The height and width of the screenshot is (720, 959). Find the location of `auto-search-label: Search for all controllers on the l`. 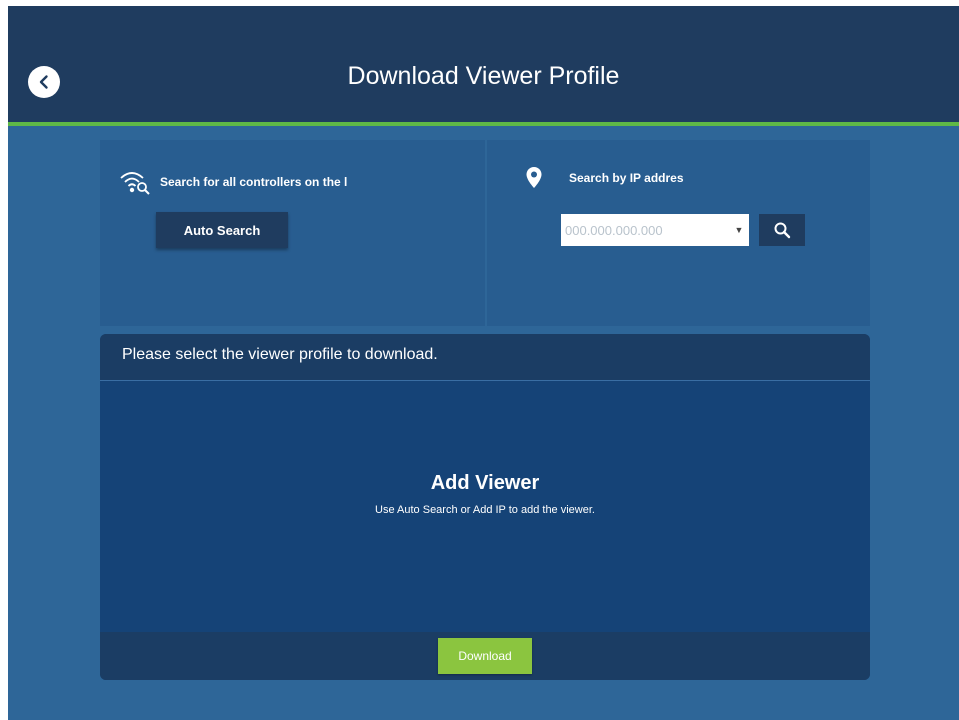

auto-search-label: Search for all controllers on the l is located at coordinates (254, 182).